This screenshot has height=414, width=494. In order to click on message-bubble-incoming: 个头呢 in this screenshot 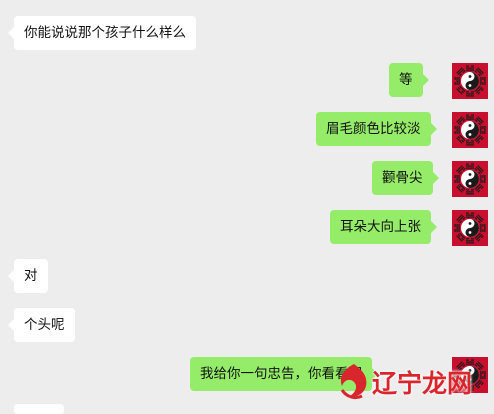, I will do `click(41, 325)`.